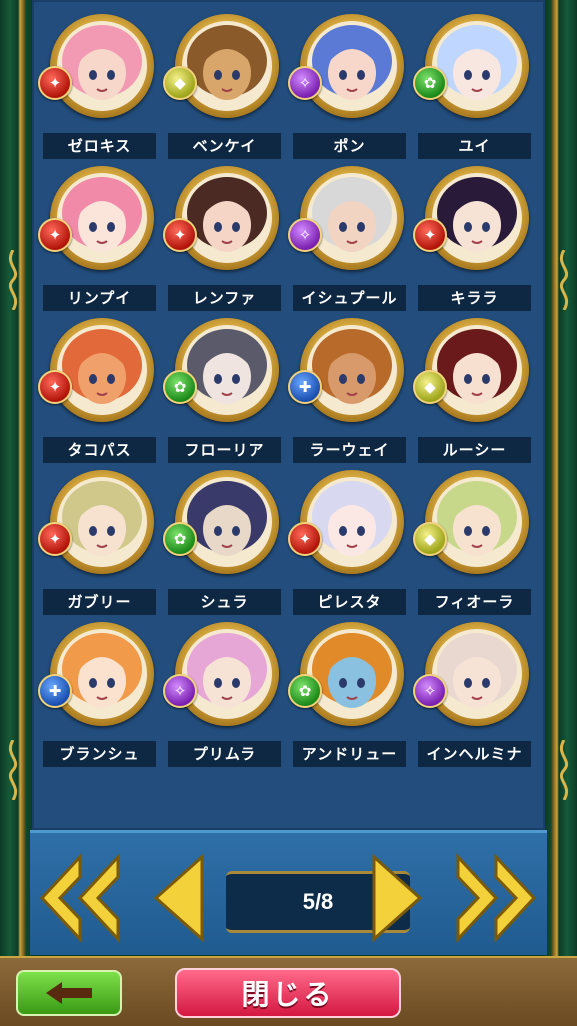  I want to click on character-card: ✚ ブランシュ, so click(100, 687).